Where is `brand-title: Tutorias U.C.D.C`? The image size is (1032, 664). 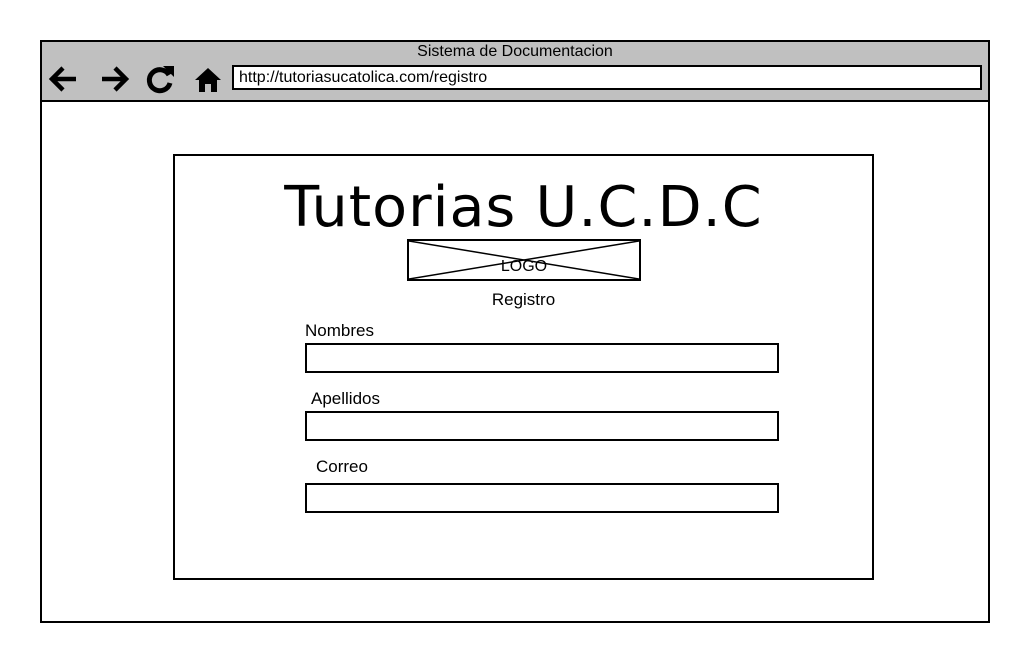 brand-title: Tutorias U.C.D.C is located at coordinates (523, 207).